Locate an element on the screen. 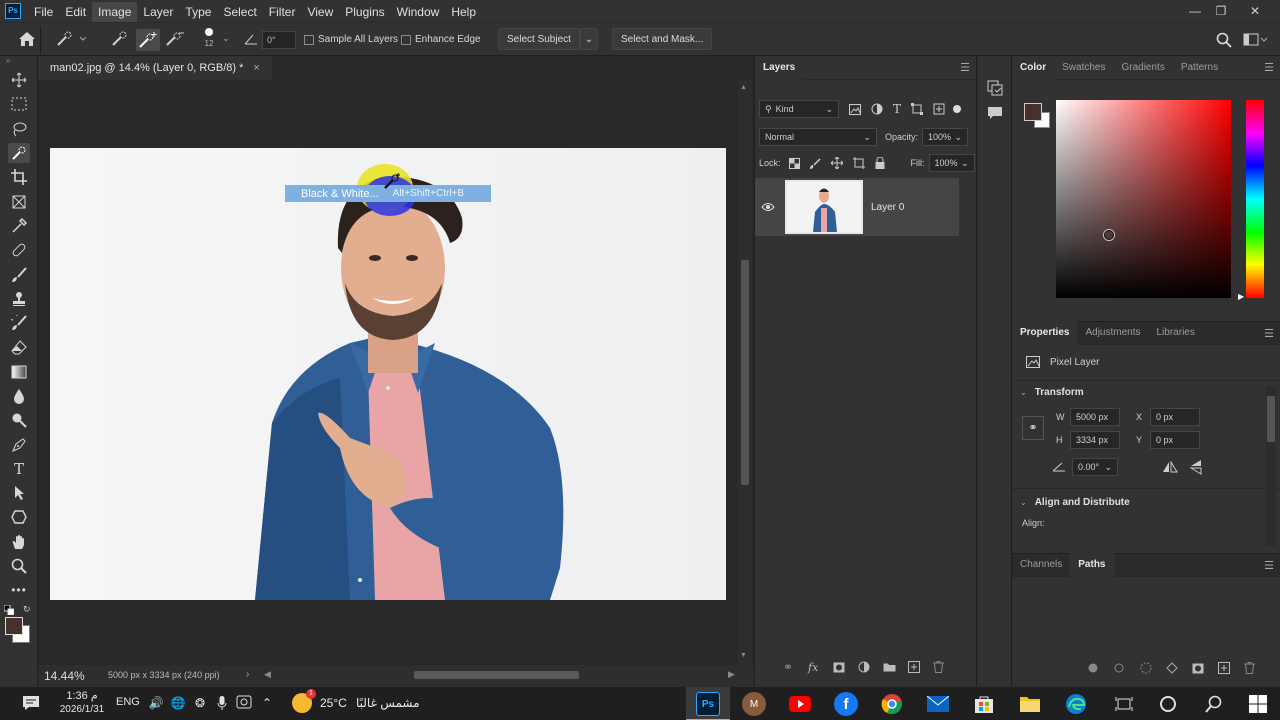  network-globe-icon: 🌐 is located at coordinates (178, 703).